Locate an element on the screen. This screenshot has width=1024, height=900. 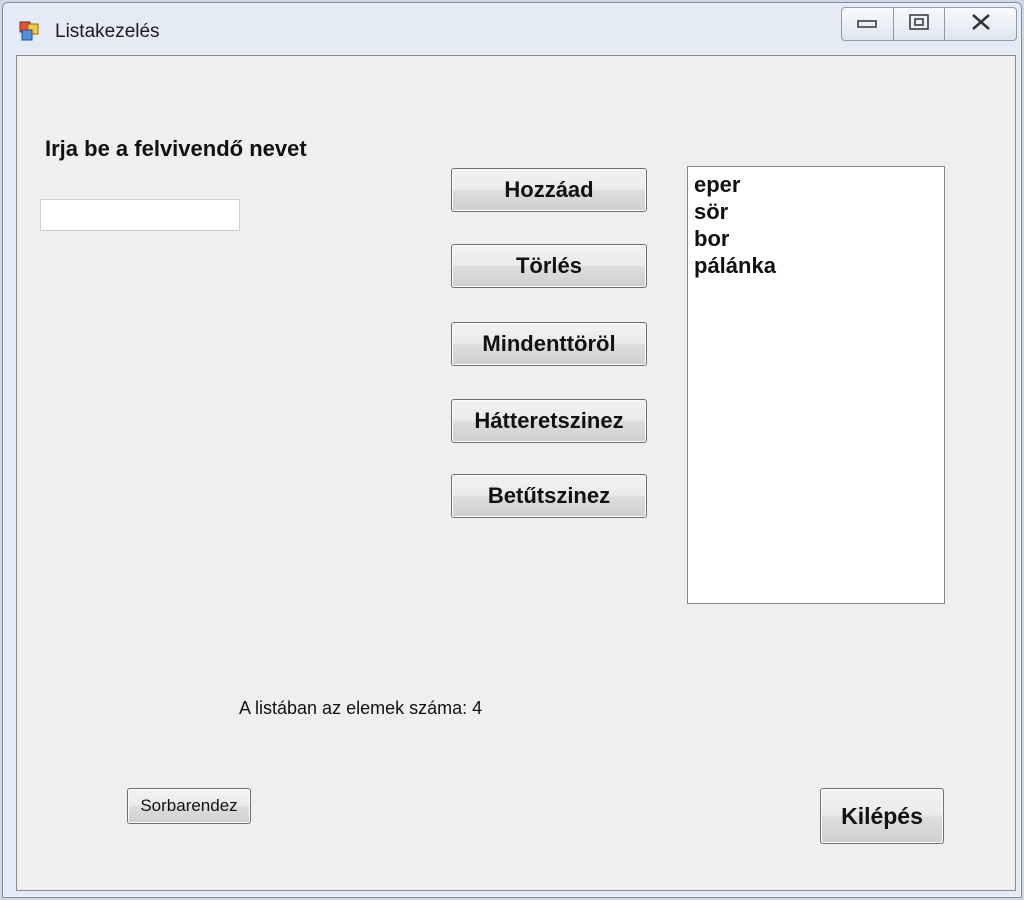
sort-button: Sorbarendez is located at coordinates (189, 806).